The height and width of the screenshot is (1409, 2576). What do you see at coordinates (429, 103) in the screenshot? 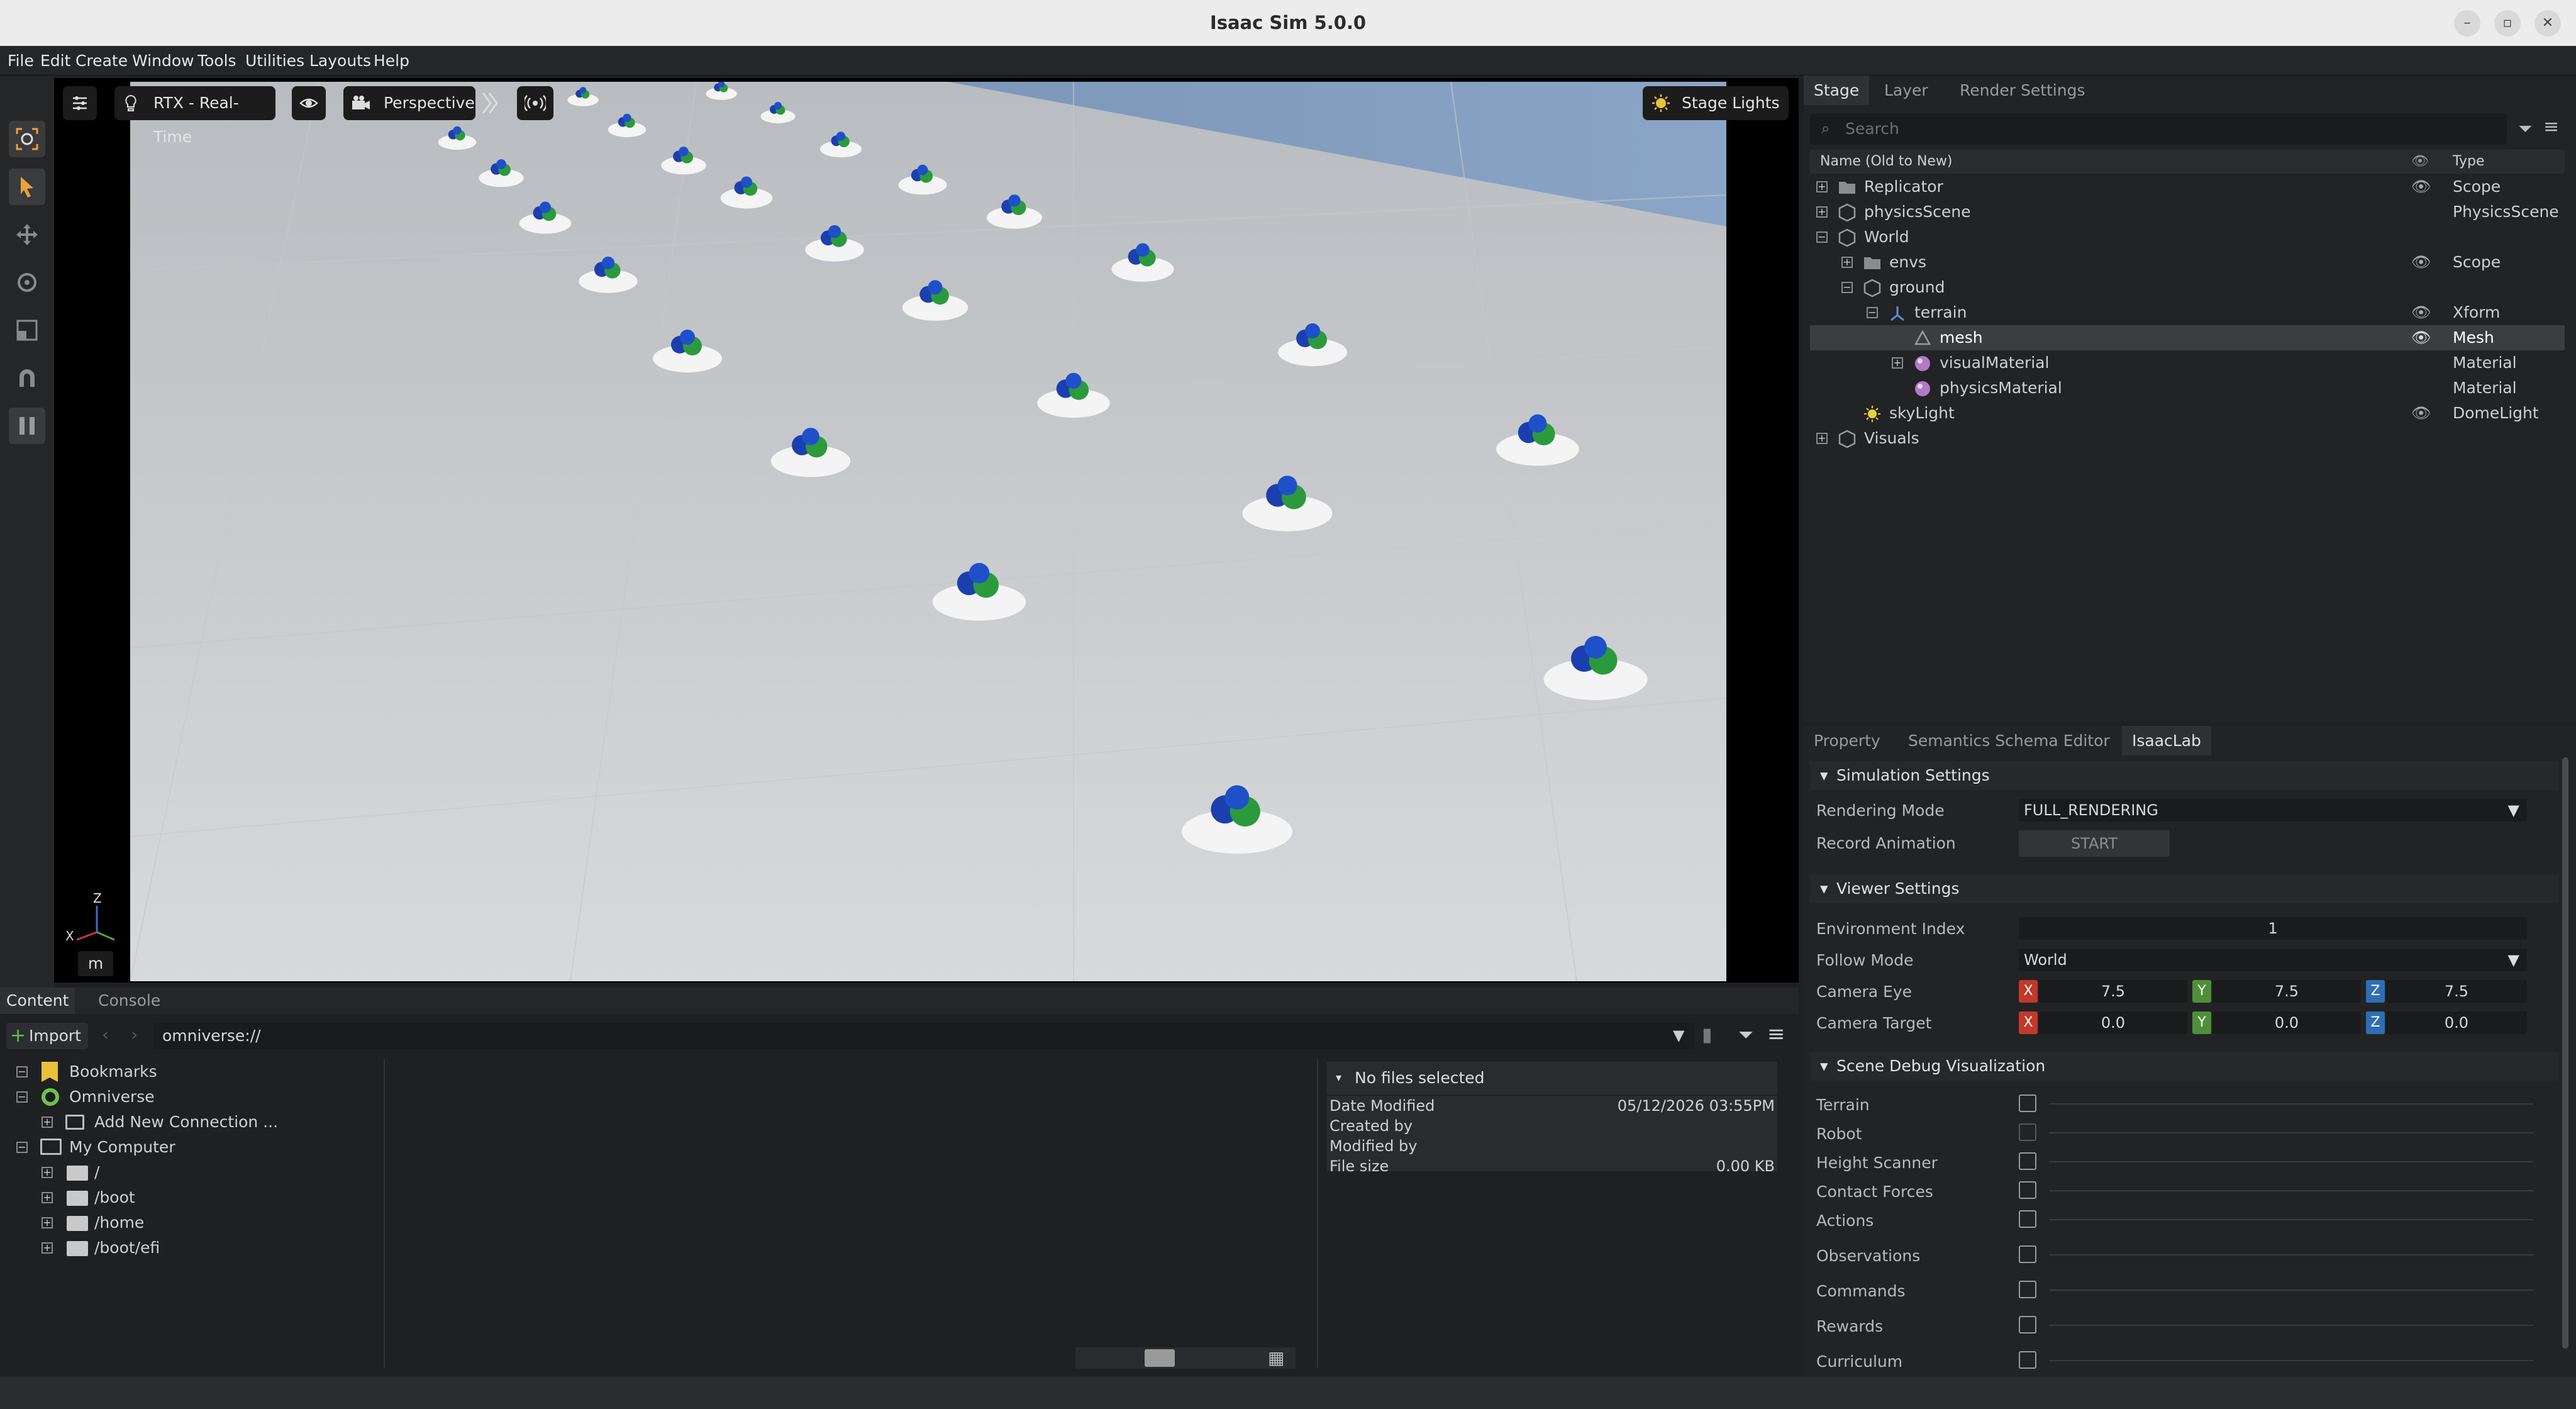
I see `camera-label: Perspective` at bounding box center [429, 103].